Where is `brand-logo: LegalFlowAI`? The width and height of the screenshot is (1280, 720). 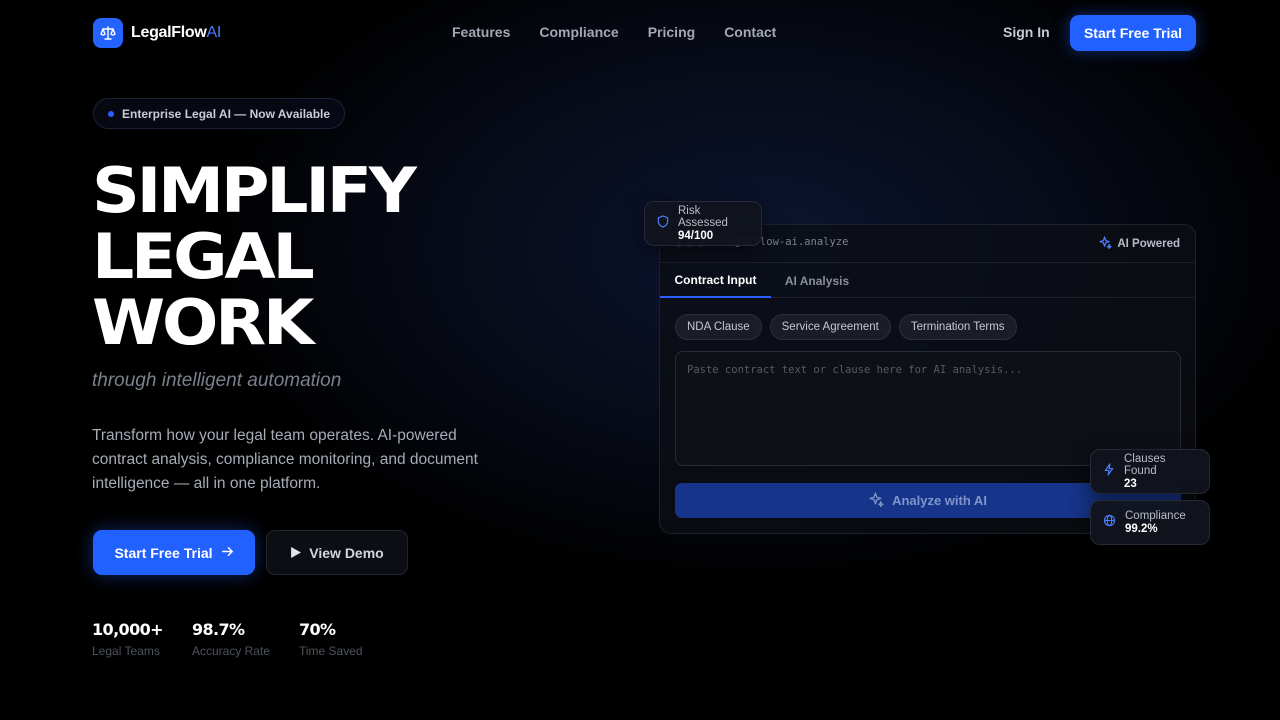 brand-logo: LegalFlowAI is located at coordinates (157, 33).